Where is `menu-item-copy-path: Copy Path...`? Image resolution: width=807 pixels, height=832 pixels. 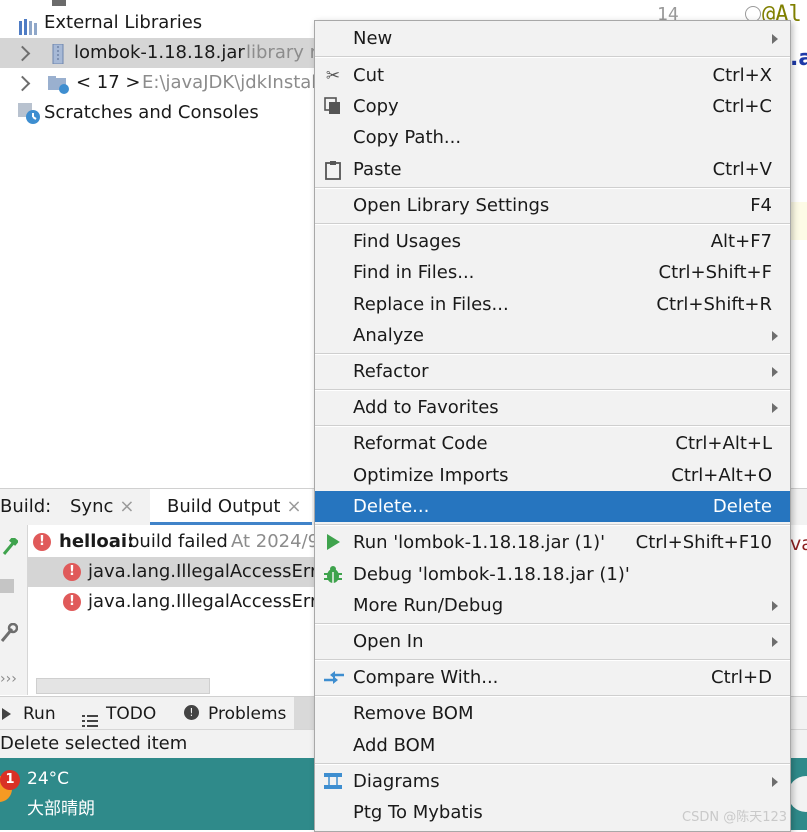
menu-item-copy-path: Copy Path... is located at coordinates (552, 137).